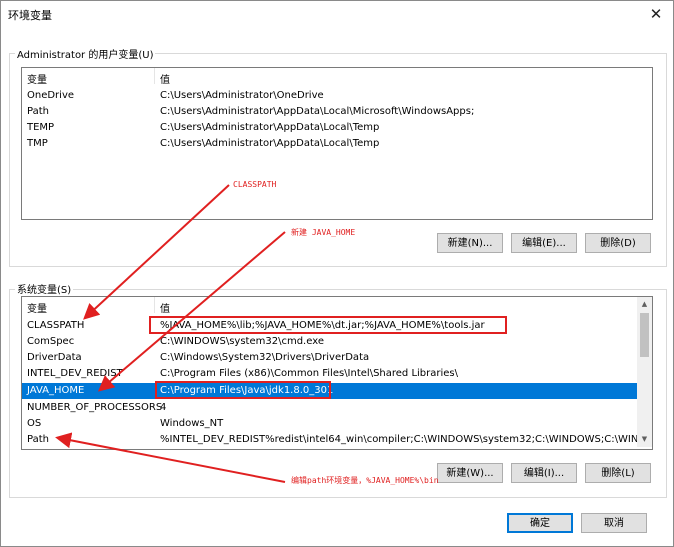 This screenshot has height=547, width=674. Describe the element at coordinates (192, 423) in the screenshot. I see `variable-value: Windows_NT` at that location.